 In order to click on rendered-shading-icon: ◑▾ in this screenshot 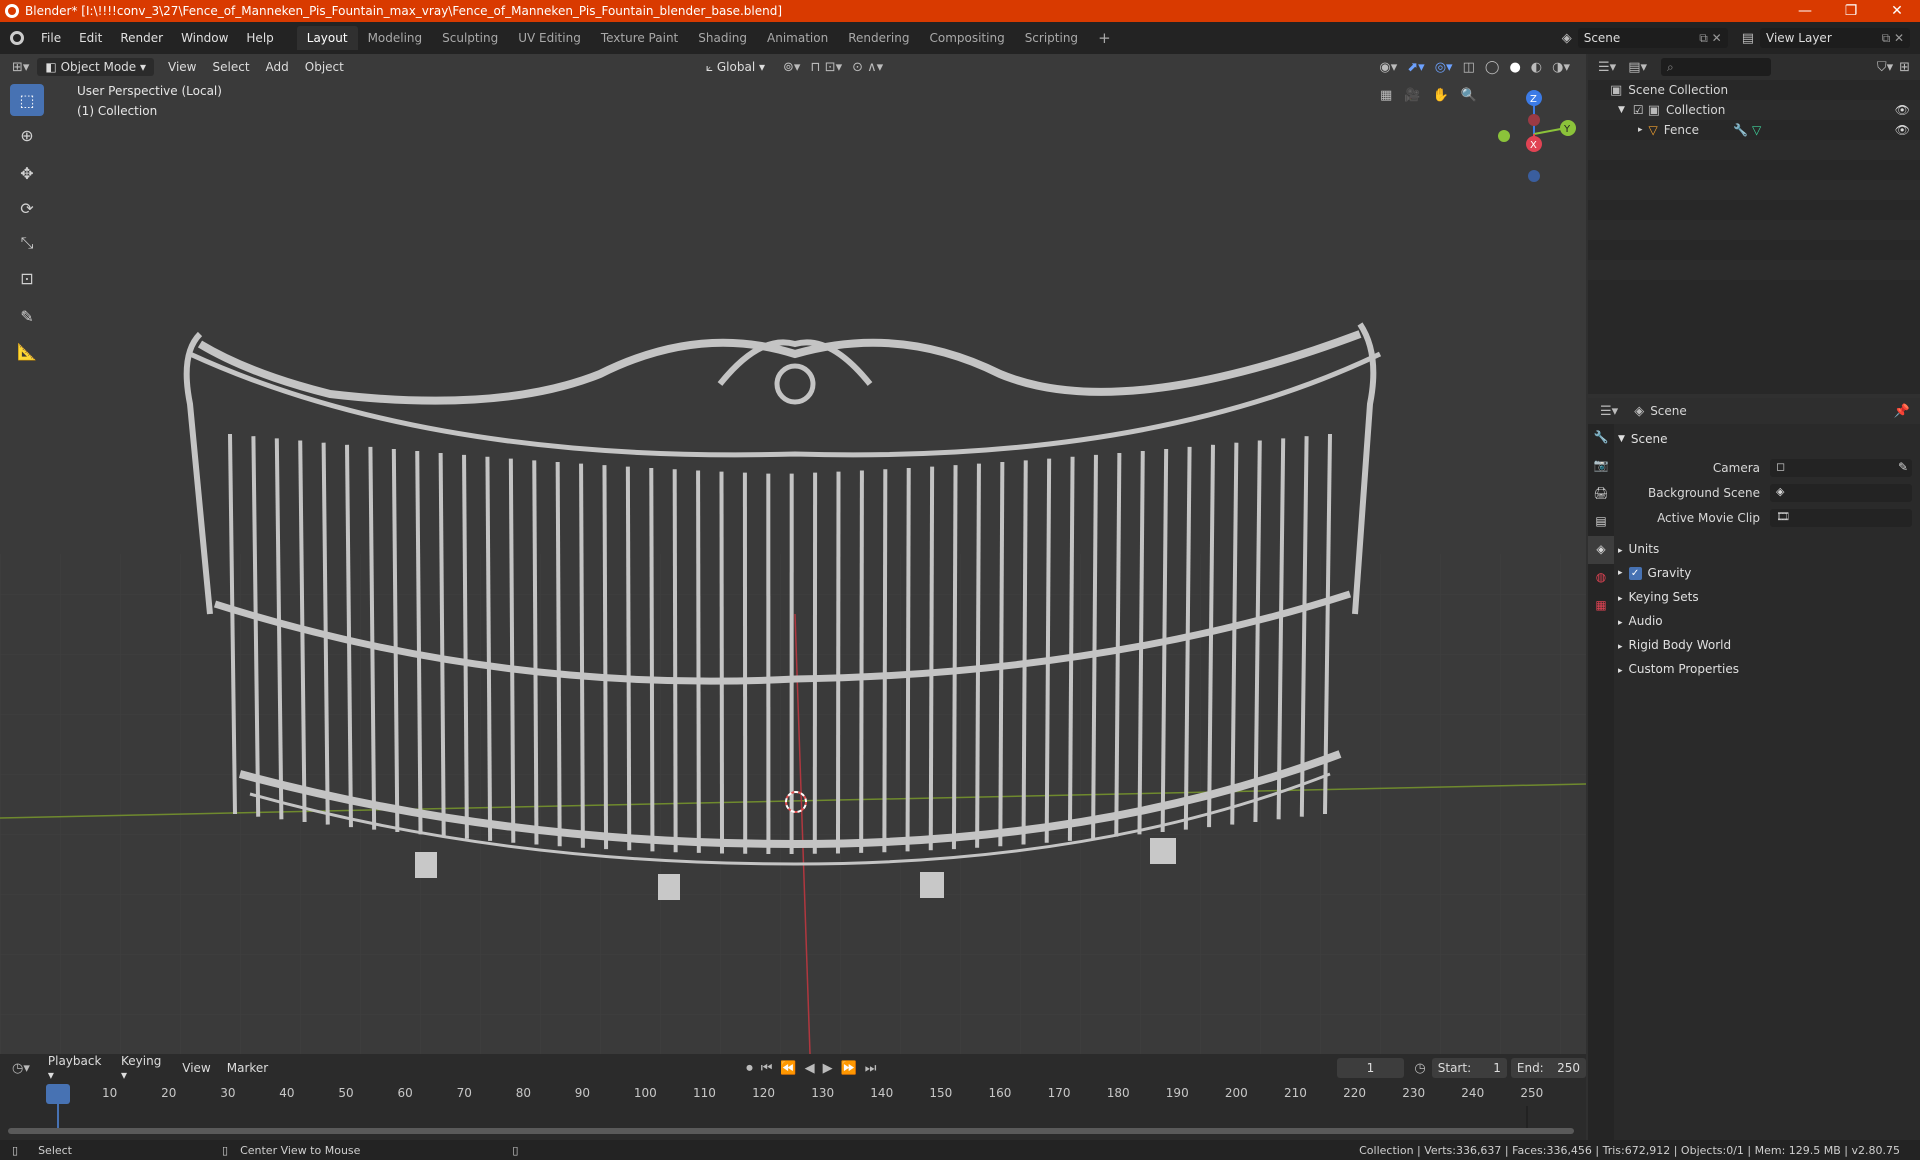, I will do `click(1561, 67)`.